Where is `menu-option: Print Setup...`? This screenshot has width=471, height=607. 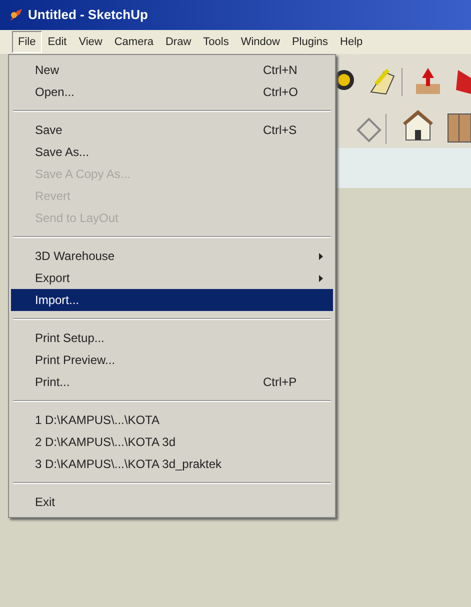
menu-option: Print Setup... is located at coordinates (172, 338).